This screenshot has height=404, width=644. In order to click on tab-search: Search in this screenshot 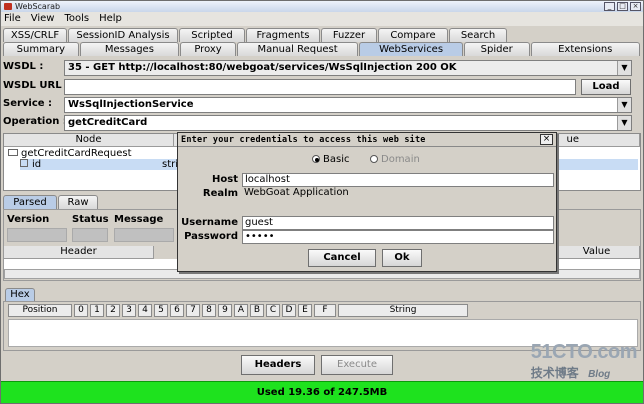, I will do `click(478, 35)`.